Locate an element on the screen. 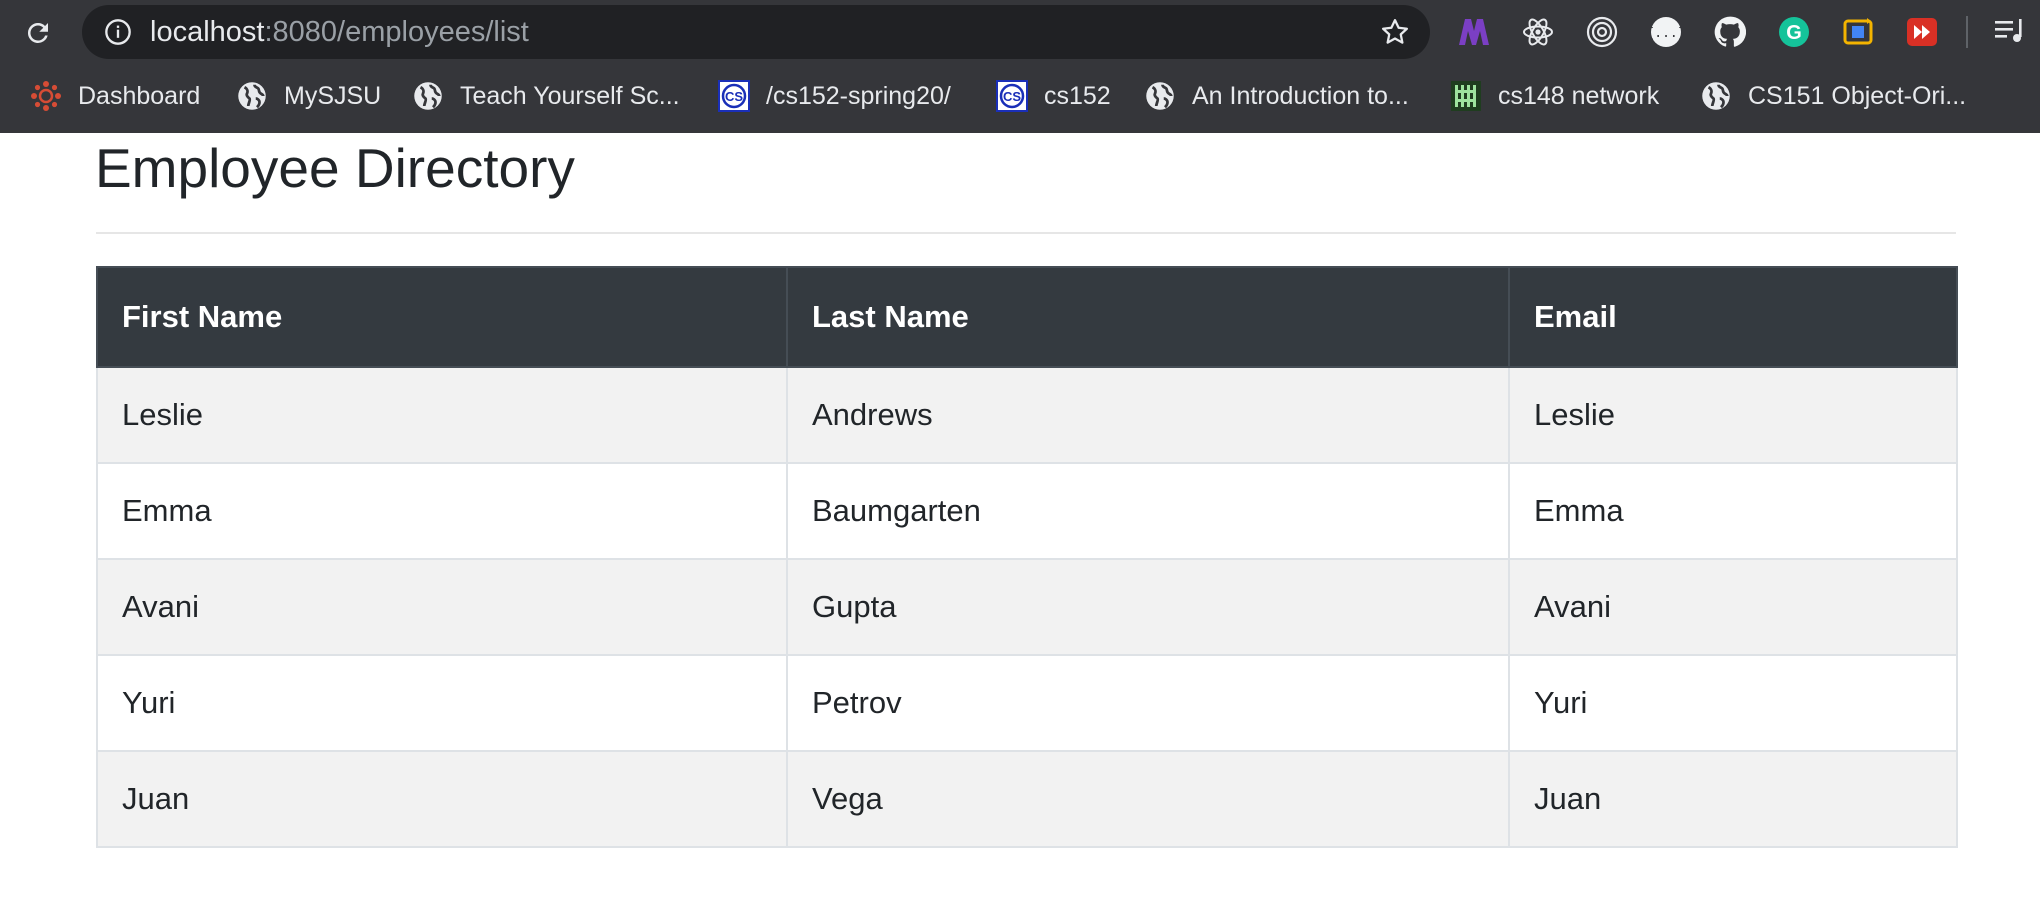 This screenshot has width=2040, height=904. extension-m-icon is located at coordinates (1474, 32).